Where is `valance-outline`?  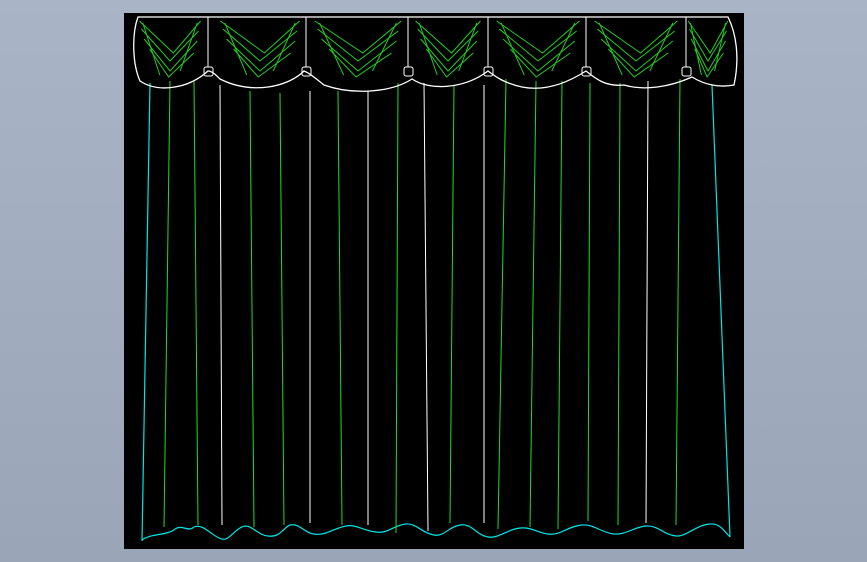 valance-outline is located at coordinates (435, 54).